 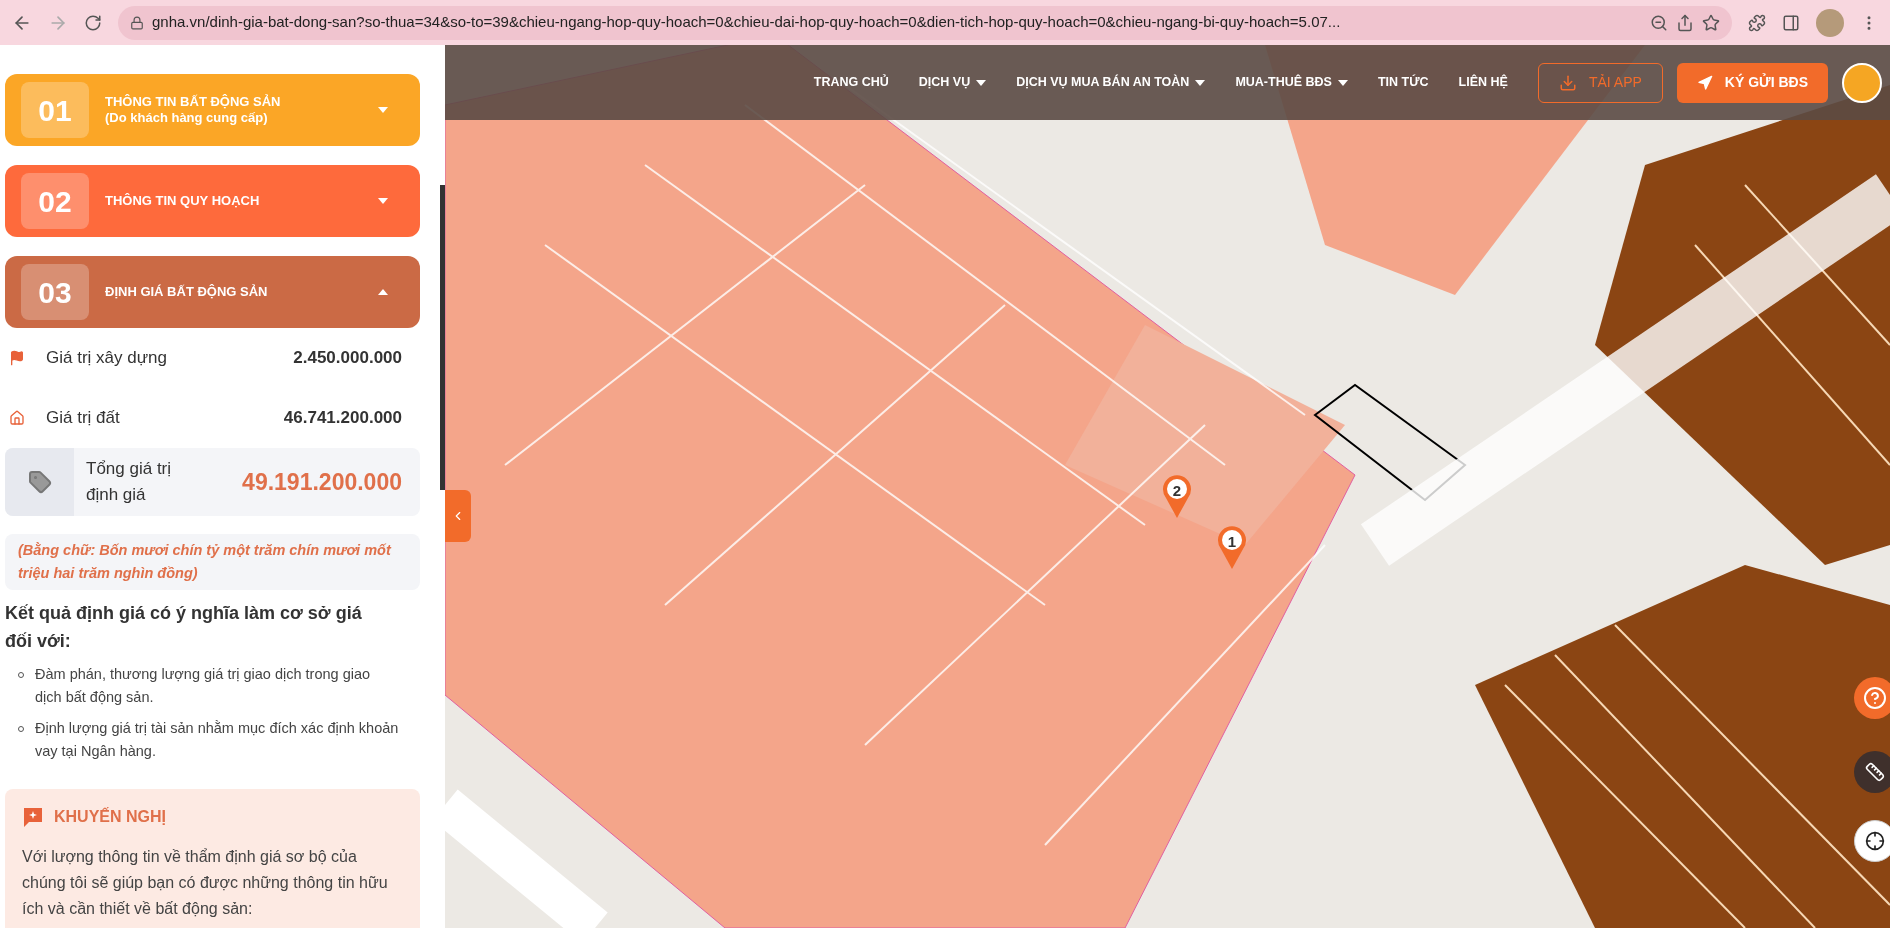 I want to click on value-label: Giá trị xây dựng, so click(x=106, y=358).